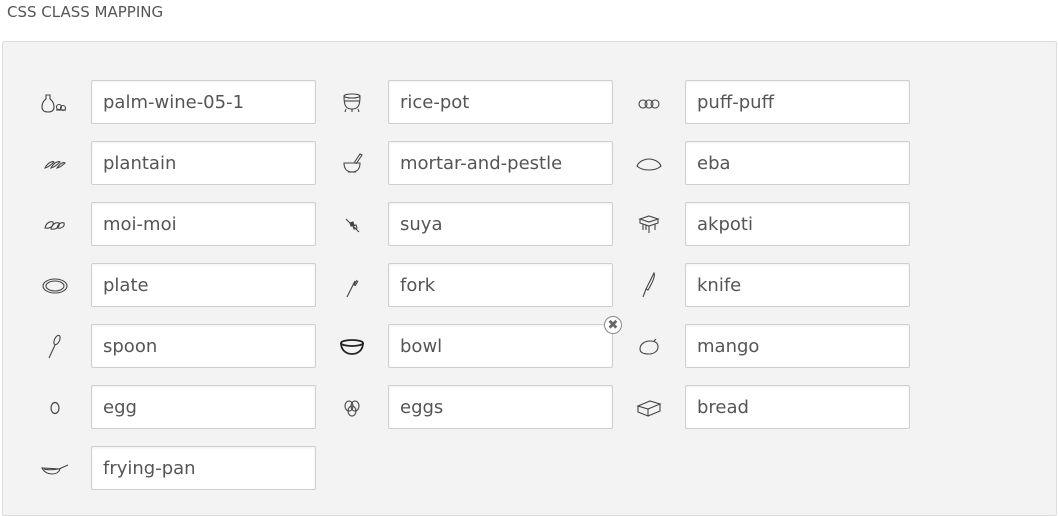 Image resolution: width=1058 pixels, height=516 pixels. I want to click on egg-icon, so click(55, 407).